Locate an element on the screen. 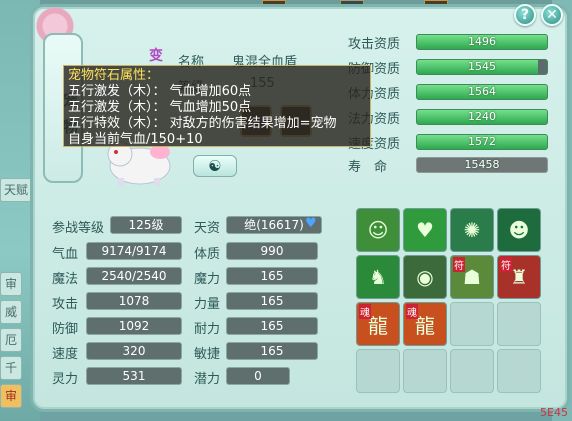 This screenshot has width=572, height=421. resistance-value: 1545 is located at coordinates (482, 66).